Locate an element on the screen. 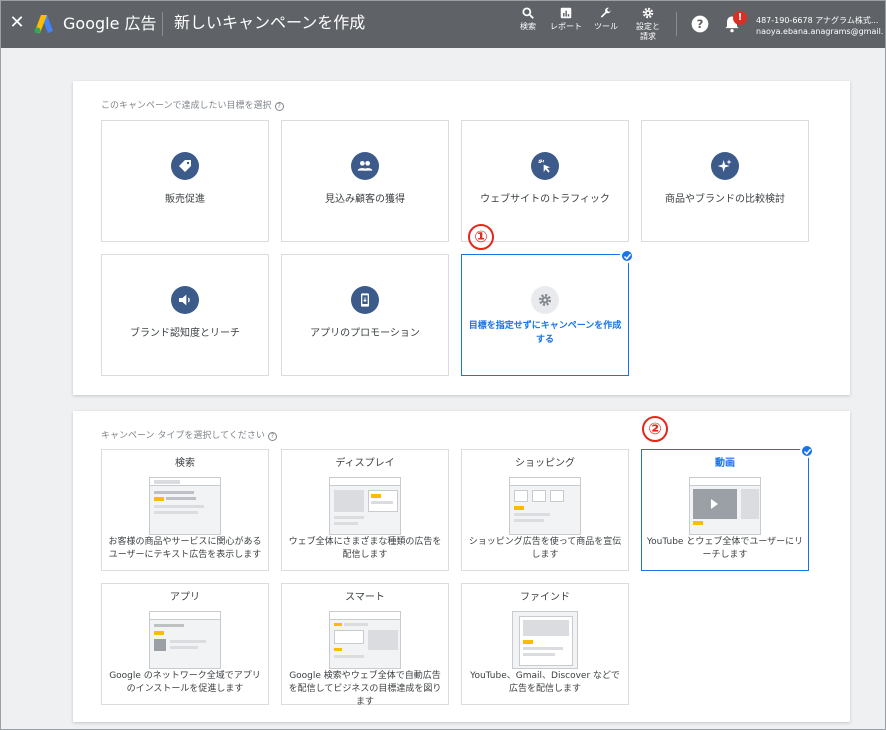 The height and width of the screenshot is (730, 886). type-card-search: 検索 お客様の商品やサービスに関心があるユーザーにテキスト広告を表示します is located at coordinates (185, 510).